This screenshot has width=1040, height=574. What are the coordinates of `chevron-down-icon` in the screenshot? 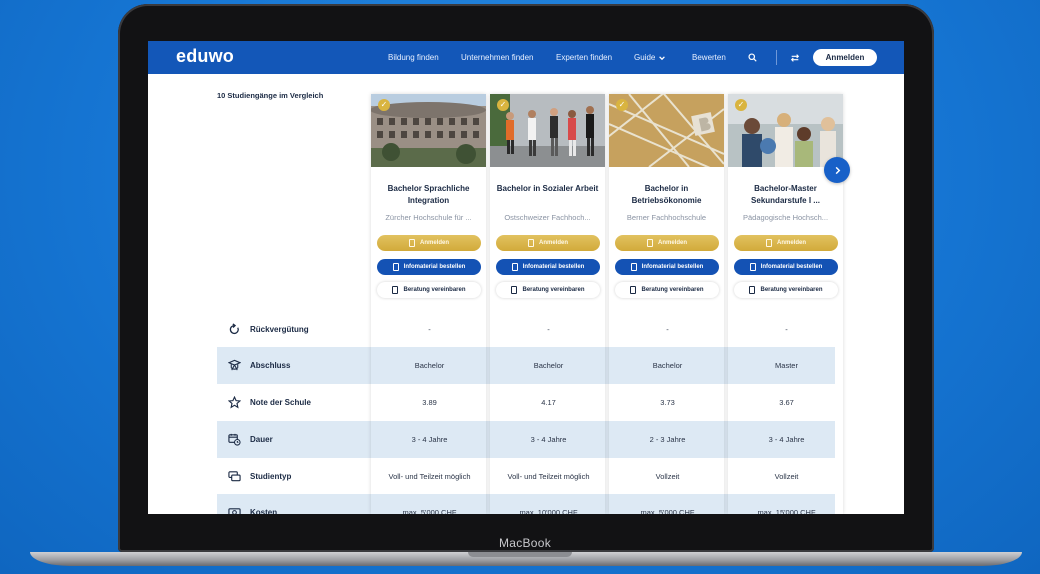 It's located at (662, 57).